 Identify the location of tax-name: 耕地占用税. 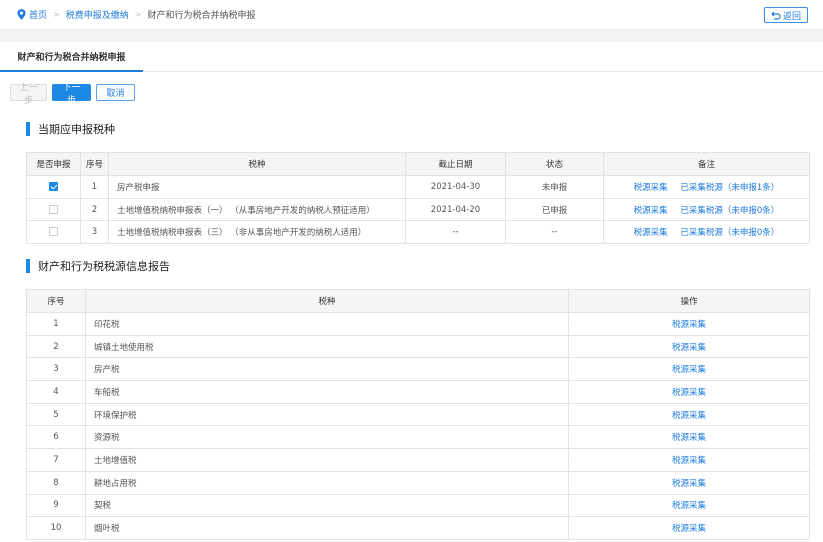
(327, 482).